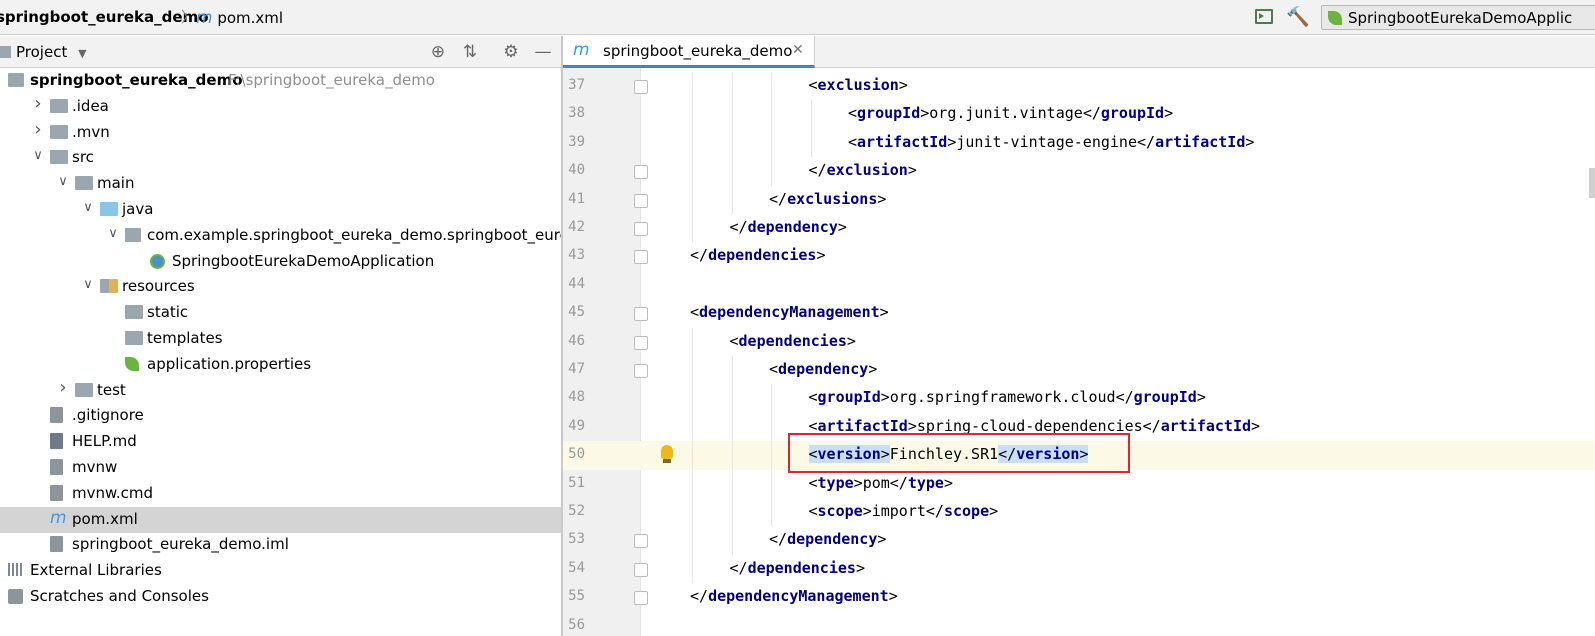 The height and width of the screenshot is (636, 1595). What do you see at coordinates (133, 234) in the screenshot?
I see `package-icon` at bounding box center [133, 234].